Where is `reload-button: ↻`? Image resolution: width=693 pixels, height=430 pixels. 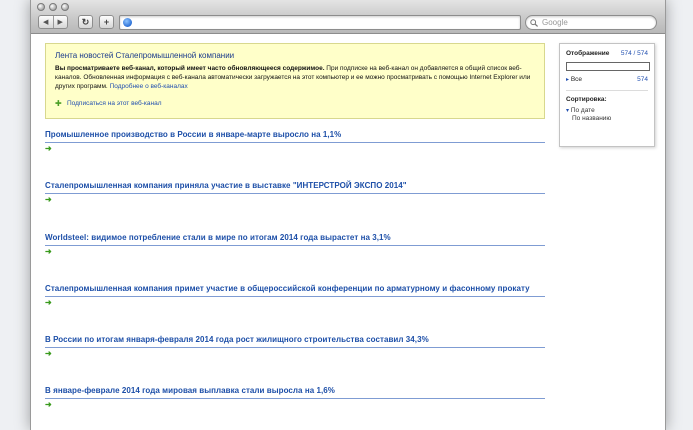 reload-button: ↻ is located at coordinates (85, 22).